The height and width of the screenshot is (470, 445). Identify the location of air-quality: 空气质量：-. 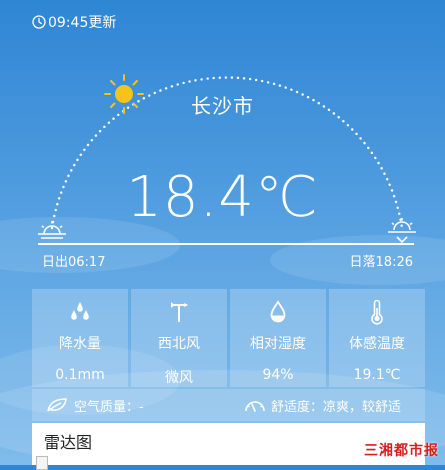
(95, 405).